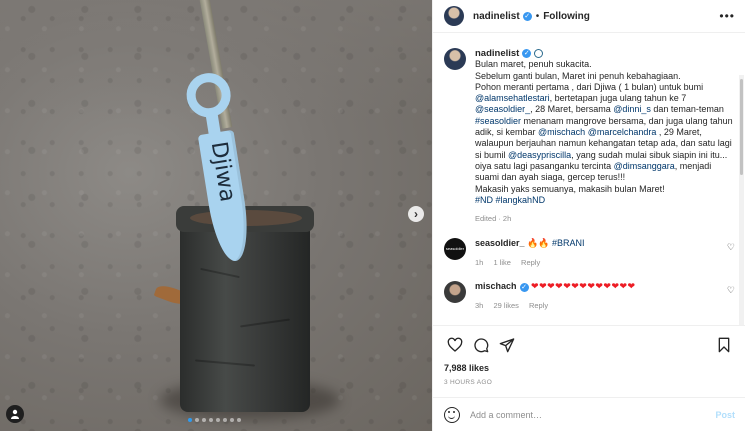 The image size is (745, 431). I want to click on user-tag-icon, so click(15, 414).